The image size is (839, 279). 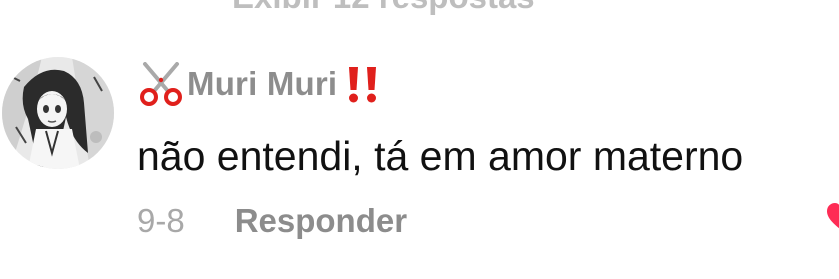 I want to click on avatar, so click(x=58, y=113).